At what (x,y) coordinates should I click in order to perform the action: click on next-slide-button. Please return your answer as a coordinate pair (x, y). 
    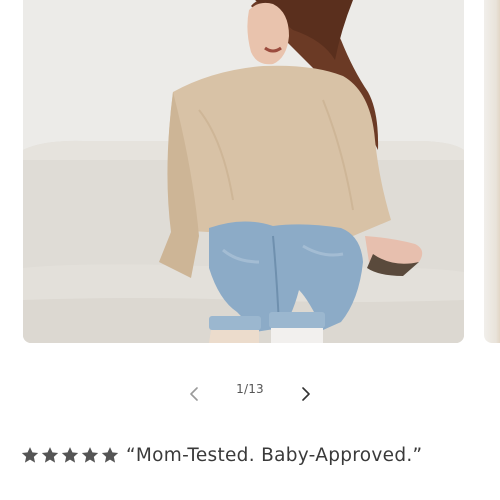
    Looking at the image, I should click on (306, 390).